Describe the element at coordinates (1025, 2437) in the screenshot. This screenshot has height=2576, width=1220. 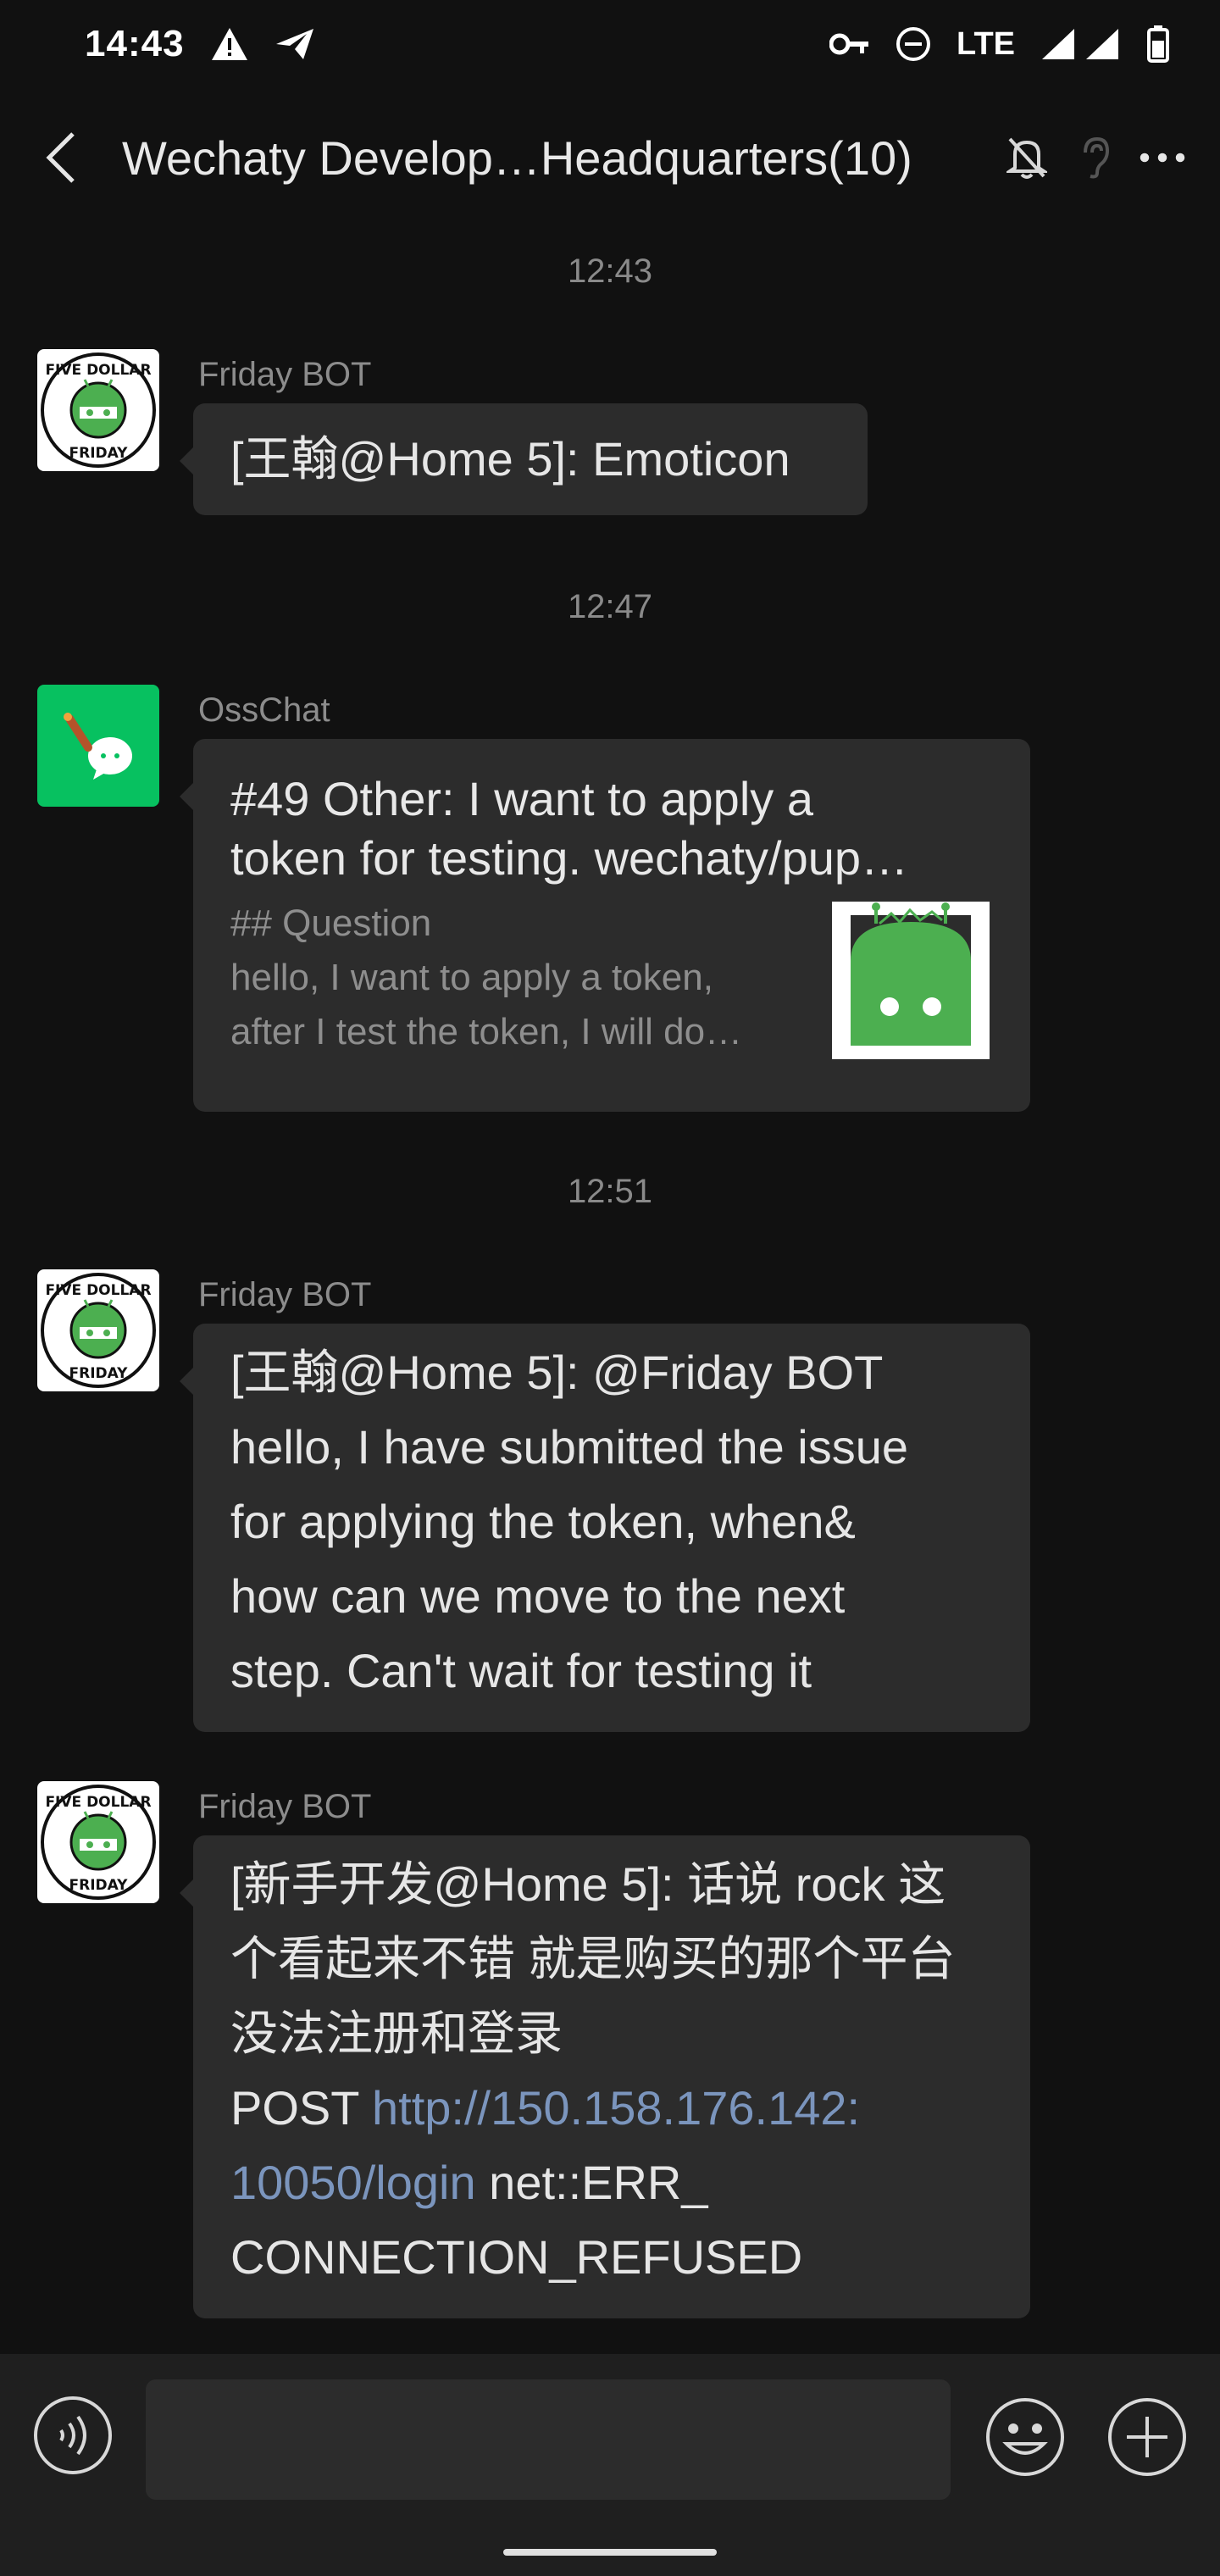
I see `emoji-icon` at that location.